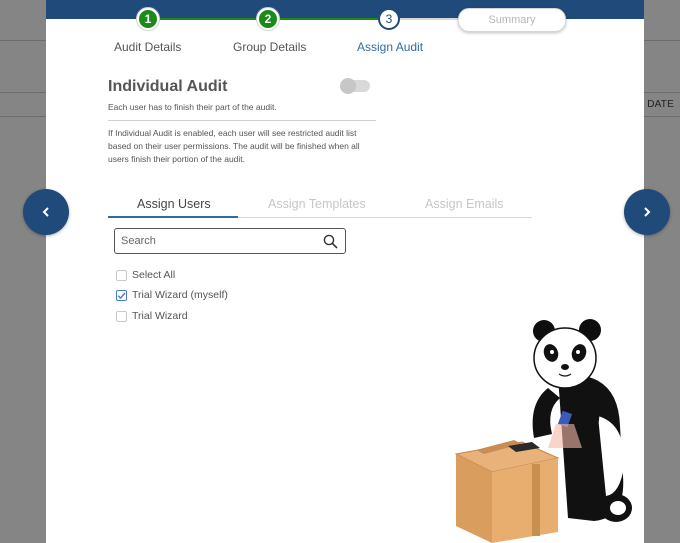 This screenshot has width=680, height=543. Describe the element at coordinates (121, 275) in the screenshot. I see `select-all-checkbox` at that location.